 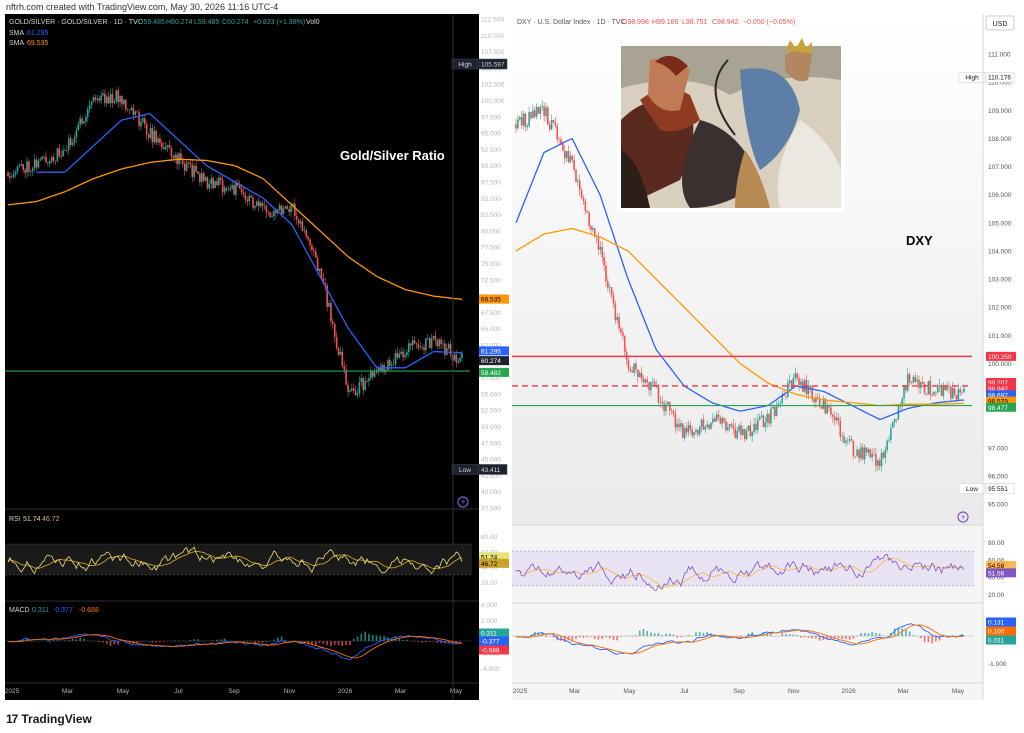 I want to click on price-axis-tick: 82.500, so click(x=491, y=215).